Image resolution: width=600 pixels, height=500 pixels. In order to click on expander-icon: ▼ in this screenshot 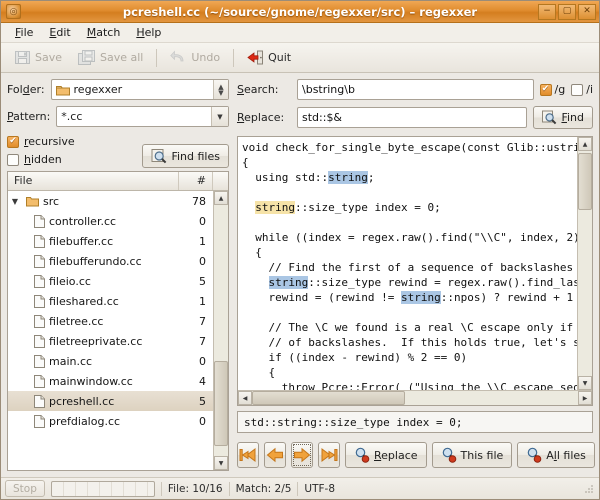, I will do `click(15, 201)`.